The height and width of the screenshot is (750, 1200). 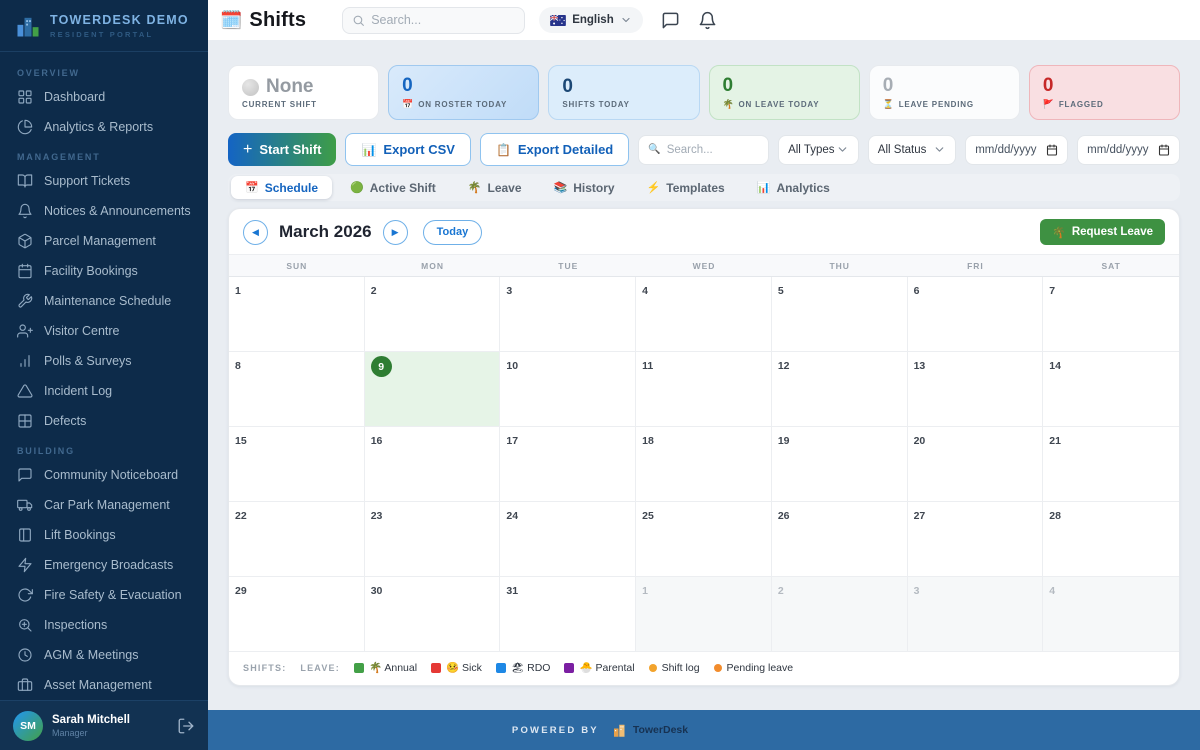 I want to click on request-leave-button: 🌴 Request Leave, so click(x=1102, y=232).